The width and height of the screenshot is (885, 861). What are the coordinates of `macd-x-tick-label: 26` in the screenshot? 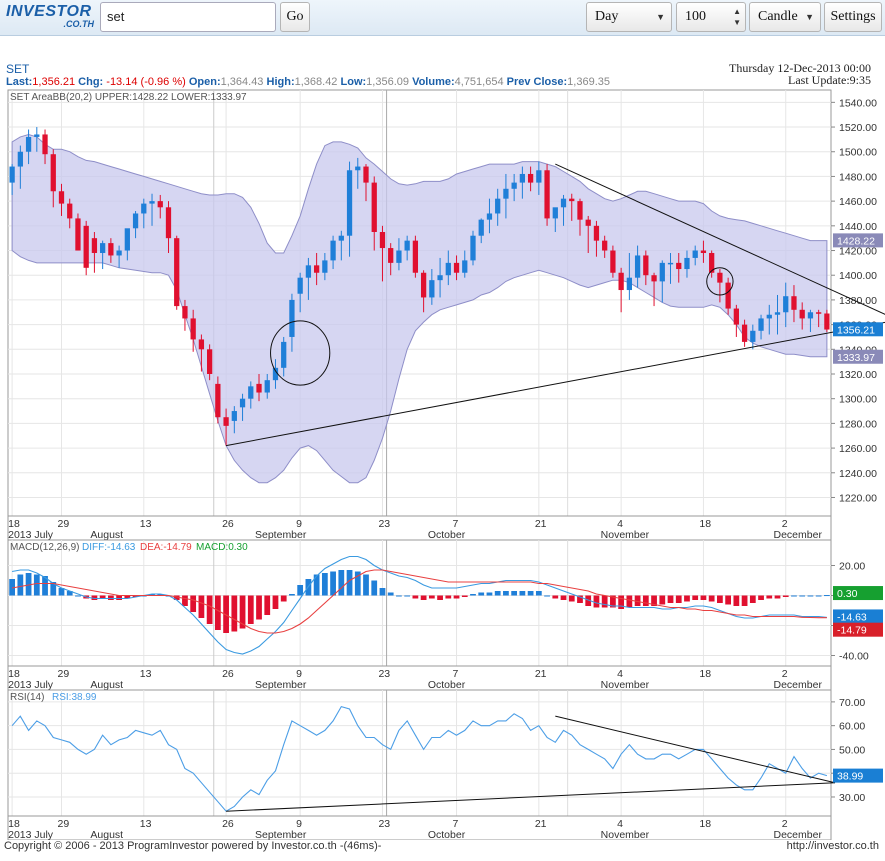 It's located at (228, 674).